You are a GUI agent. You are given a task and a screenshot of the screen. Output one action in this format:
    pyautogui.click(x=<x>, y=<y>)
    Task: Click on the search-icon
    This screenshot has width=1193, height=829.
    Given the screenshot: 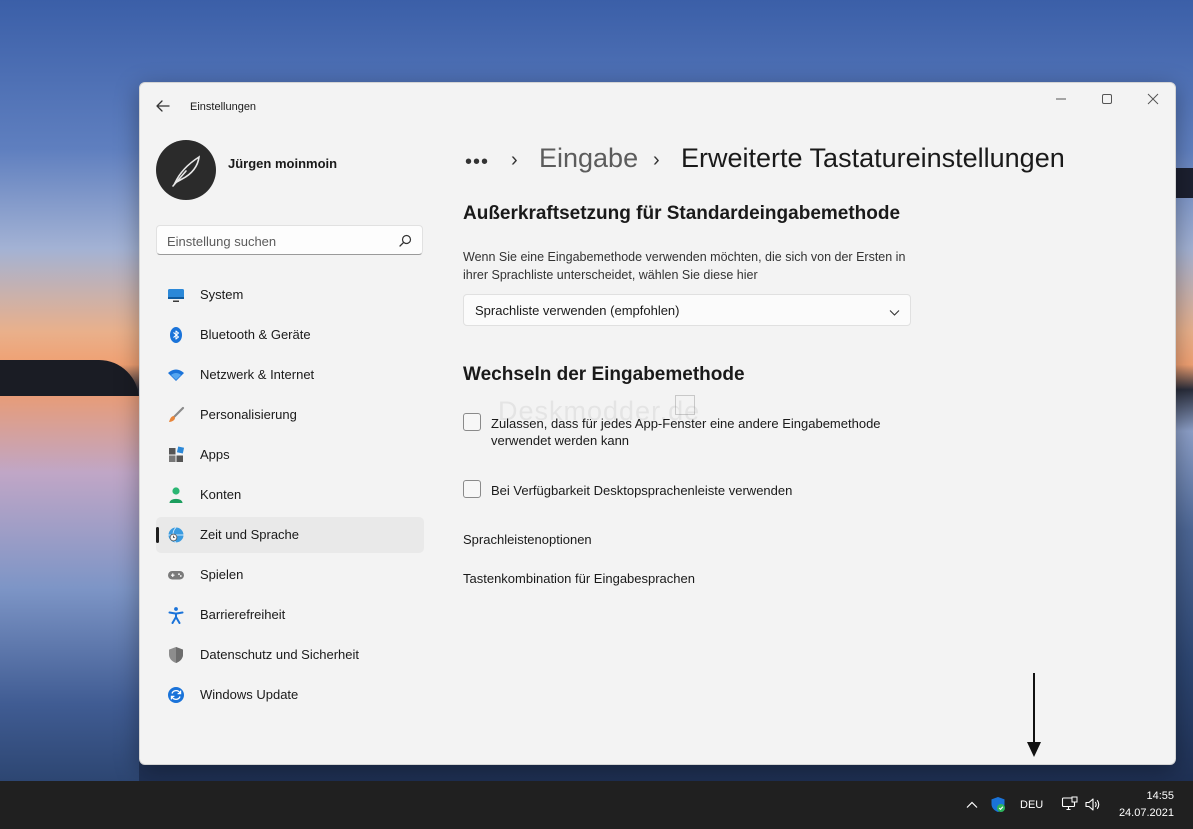 What is the action you would take?
    pyautogui.click(x=405, y=240)
    